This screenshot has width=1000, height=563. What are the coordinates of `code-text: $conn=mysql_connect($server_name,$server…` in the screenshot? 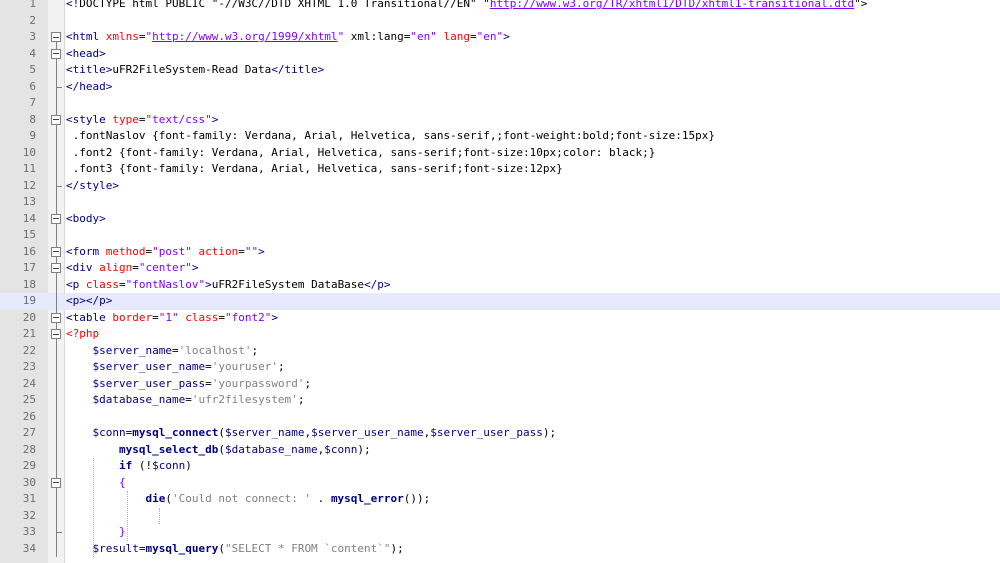 It's located at (311, 433).